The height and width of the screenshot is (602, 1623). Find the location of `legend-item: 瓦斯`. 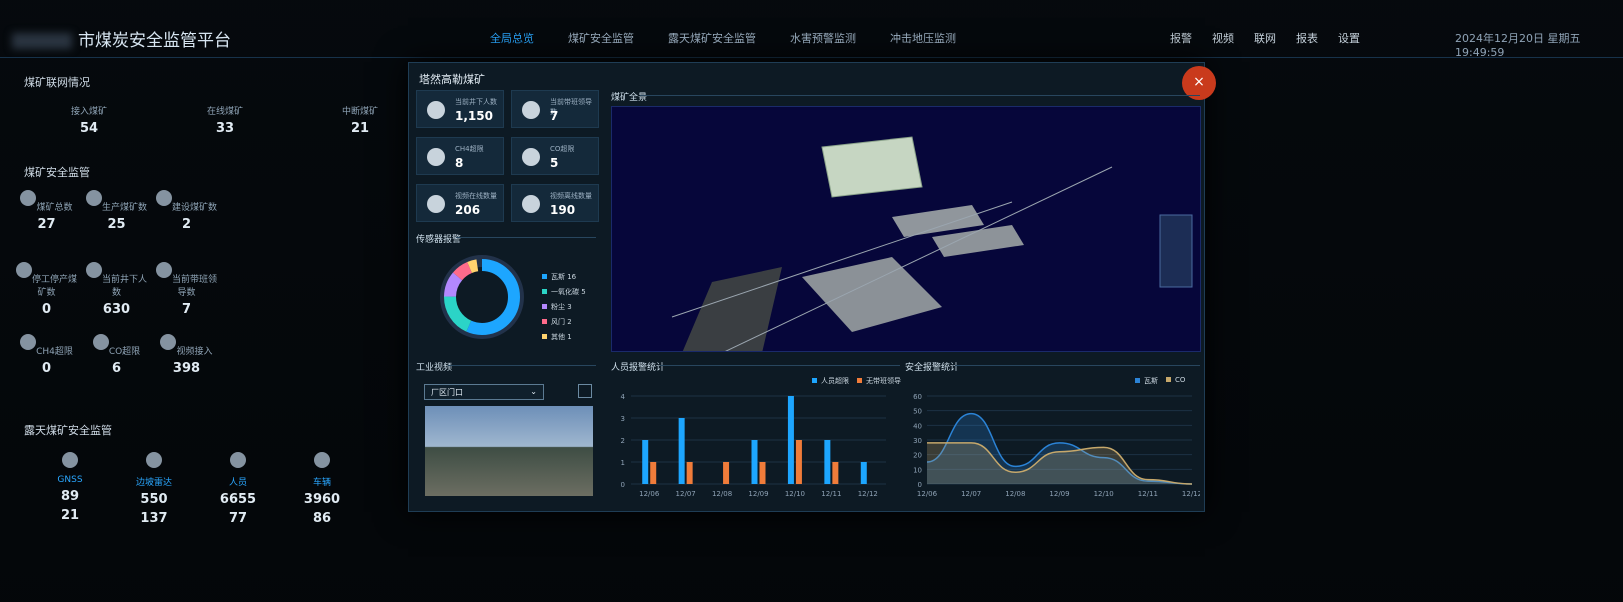

legend-item: 瓦斯 is located at coordinates (1146, 381).